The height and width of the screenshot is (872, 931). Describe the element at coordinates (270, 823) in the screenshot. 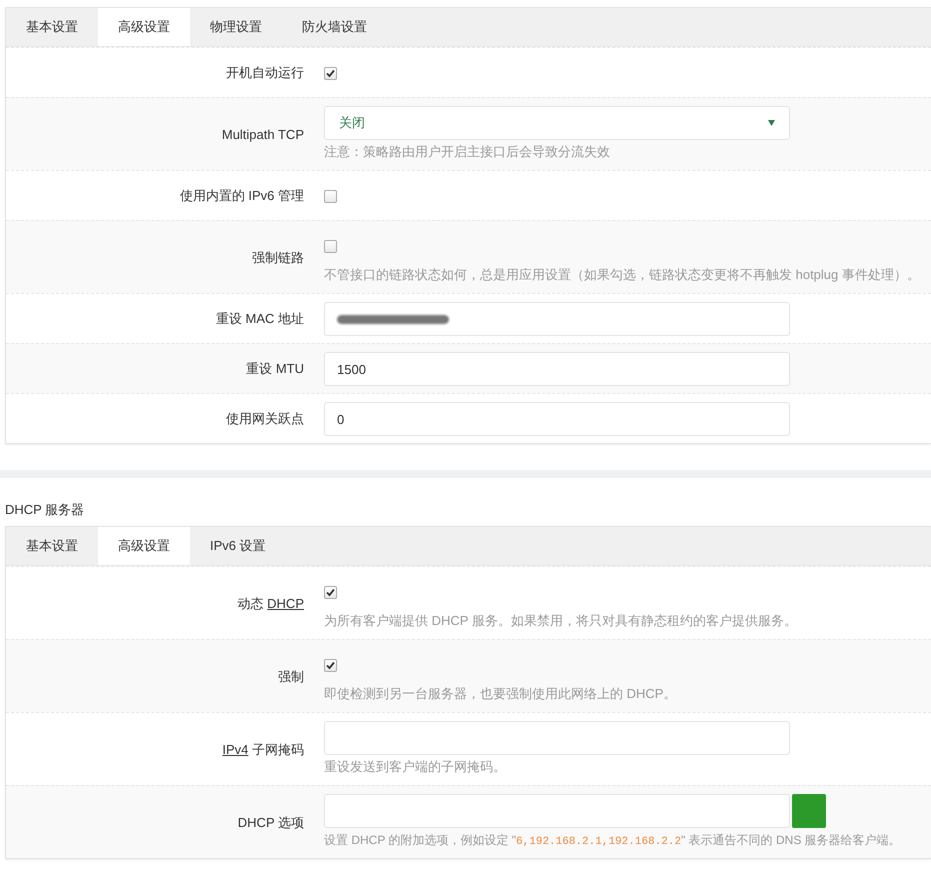

I see `field-label: DHCP 选项` at that location.